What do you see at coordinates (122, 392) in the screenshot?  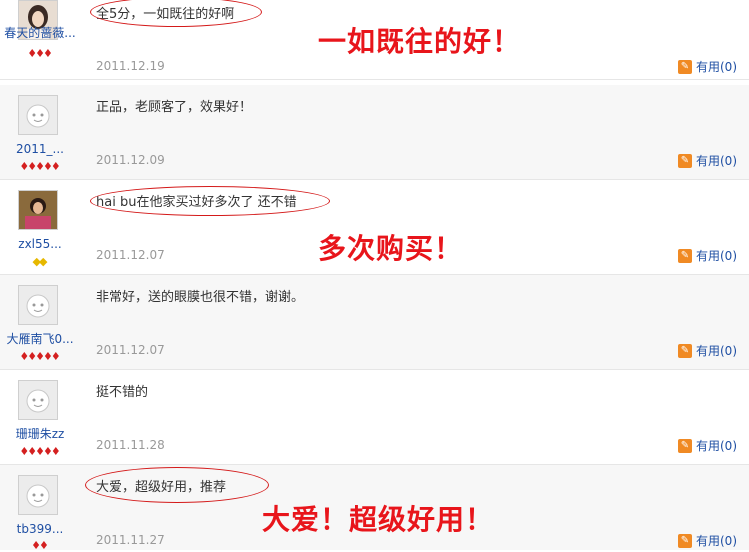 I see `review-content: 挺不错的` at bounding box center [122, 392].